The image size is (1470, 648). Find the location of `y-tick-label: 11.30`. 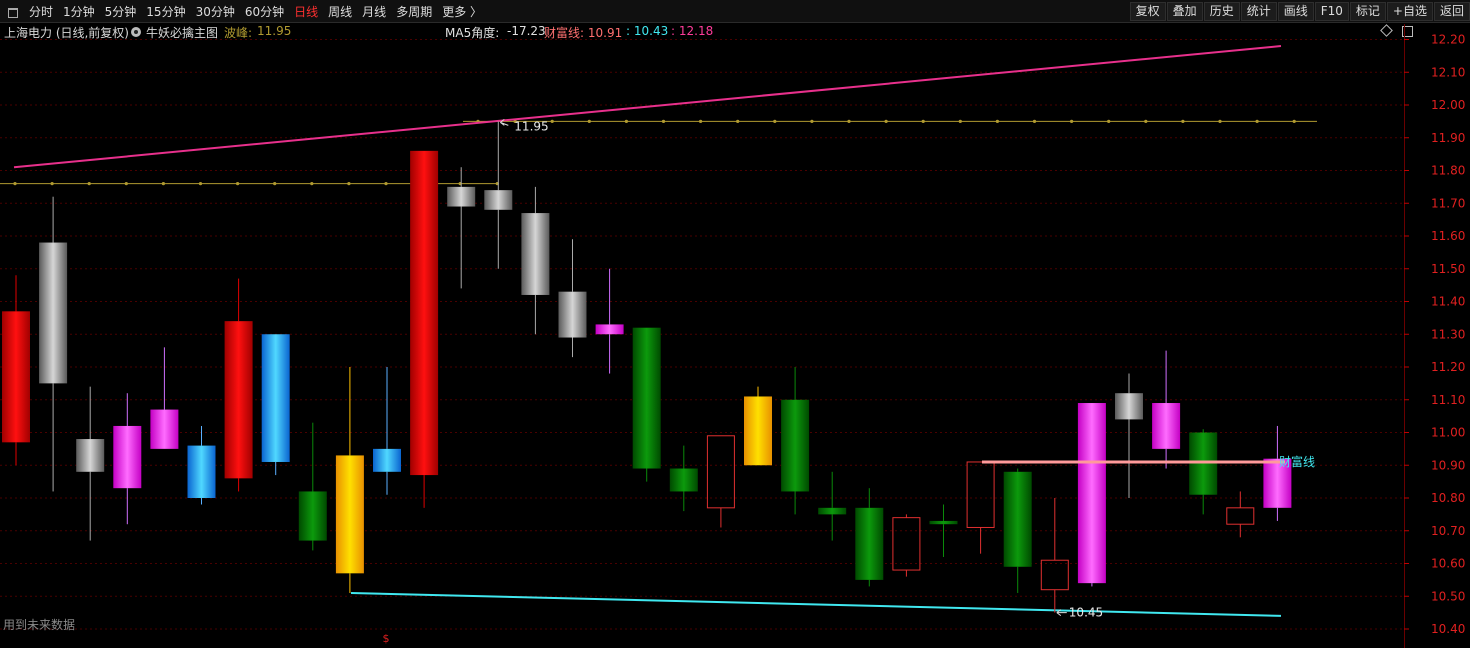

y-tick-label: 11.30 is located at coordinates (1448, 334).